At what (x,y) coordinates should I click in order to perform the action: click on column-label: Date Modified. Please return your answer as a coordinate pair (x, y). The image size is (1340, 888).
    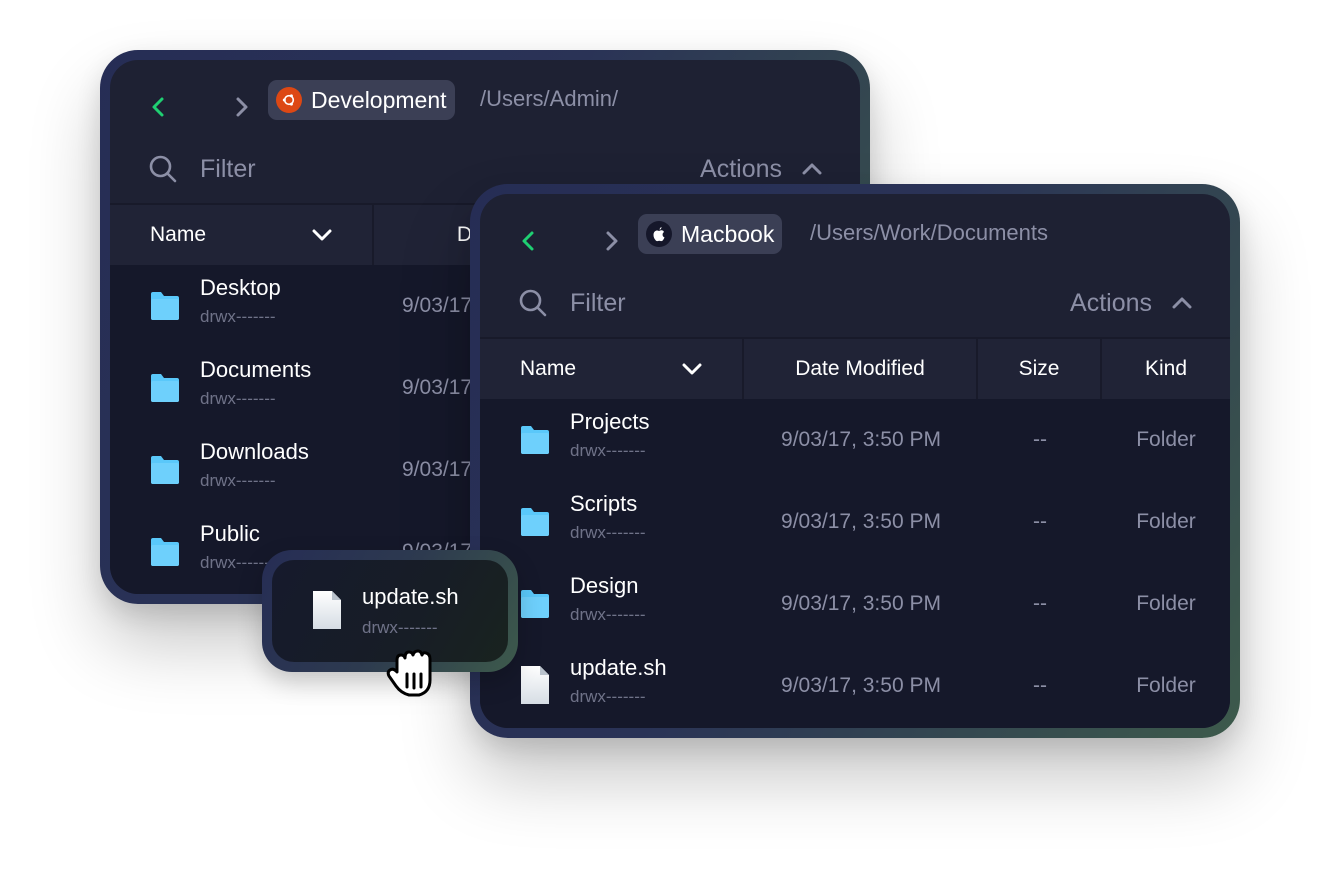
    Looking at the image, I should click on (860, 368).